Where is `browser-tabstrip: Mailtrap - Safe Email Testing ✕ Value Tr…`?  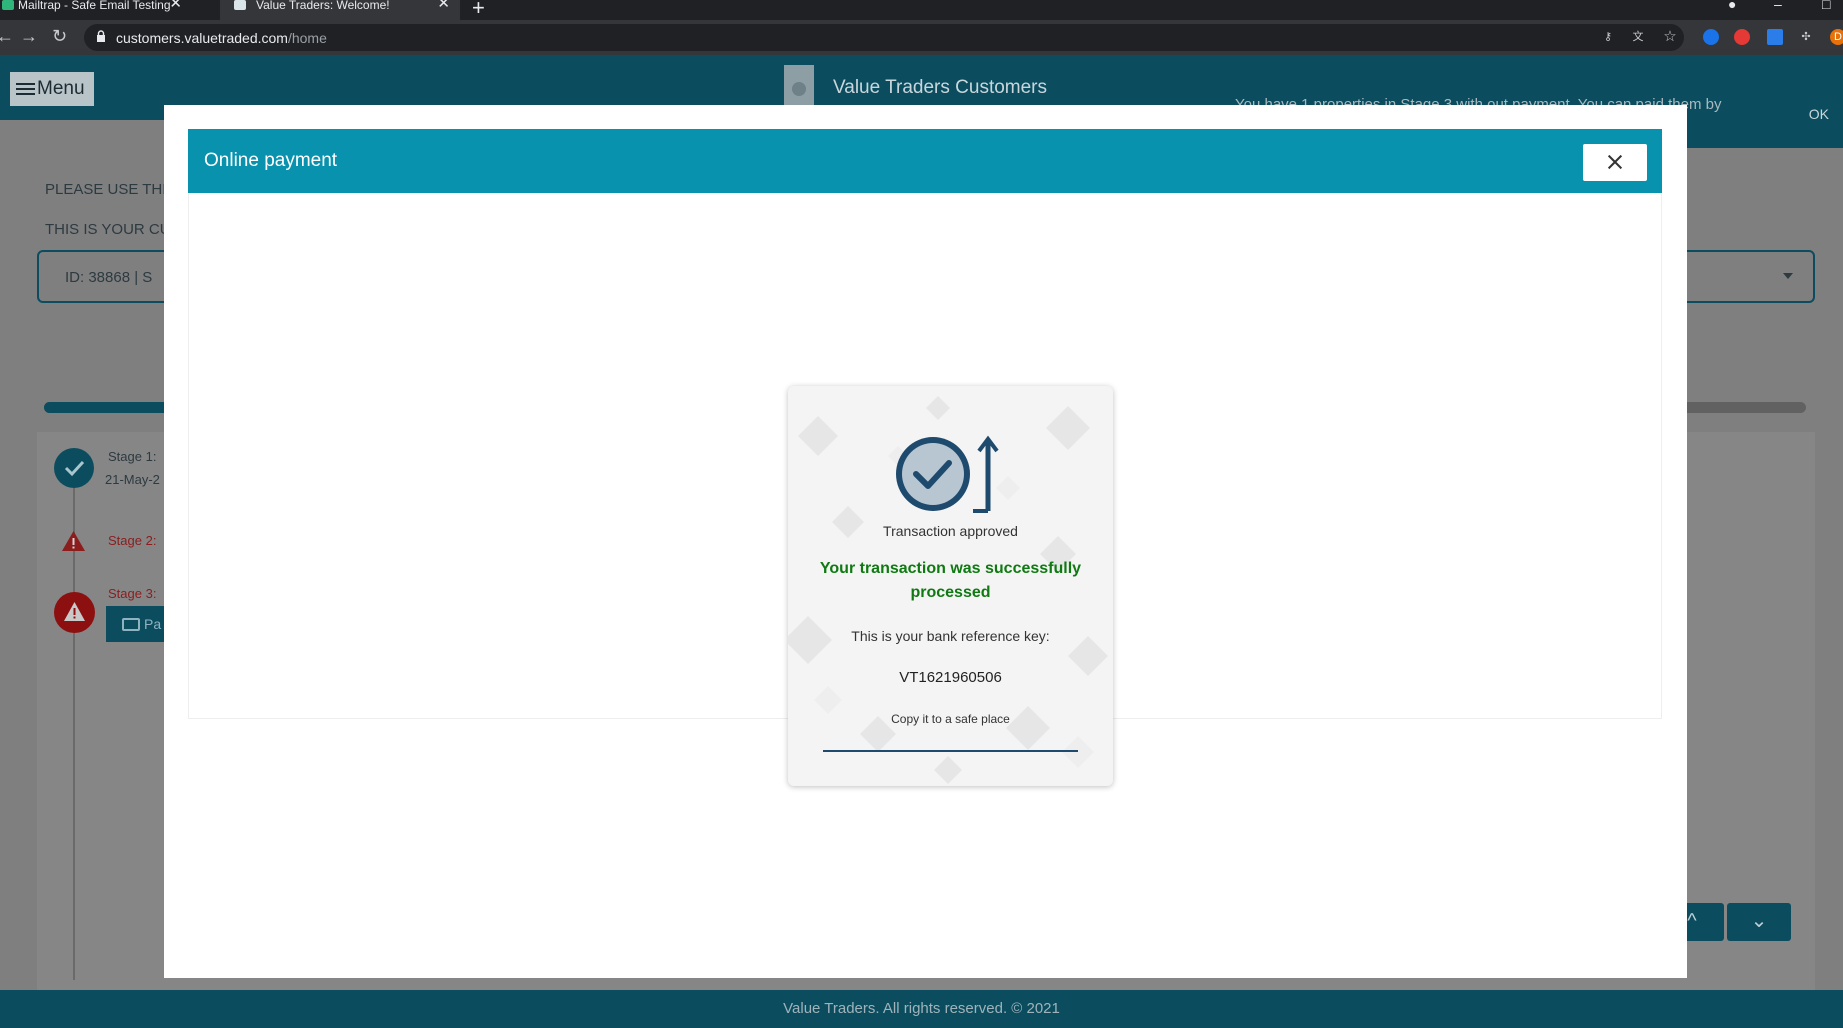
browser-tabstrip: Mailtrap - Safe Email Testing ✕ Value Tr… is located at coordinates (921, 10).